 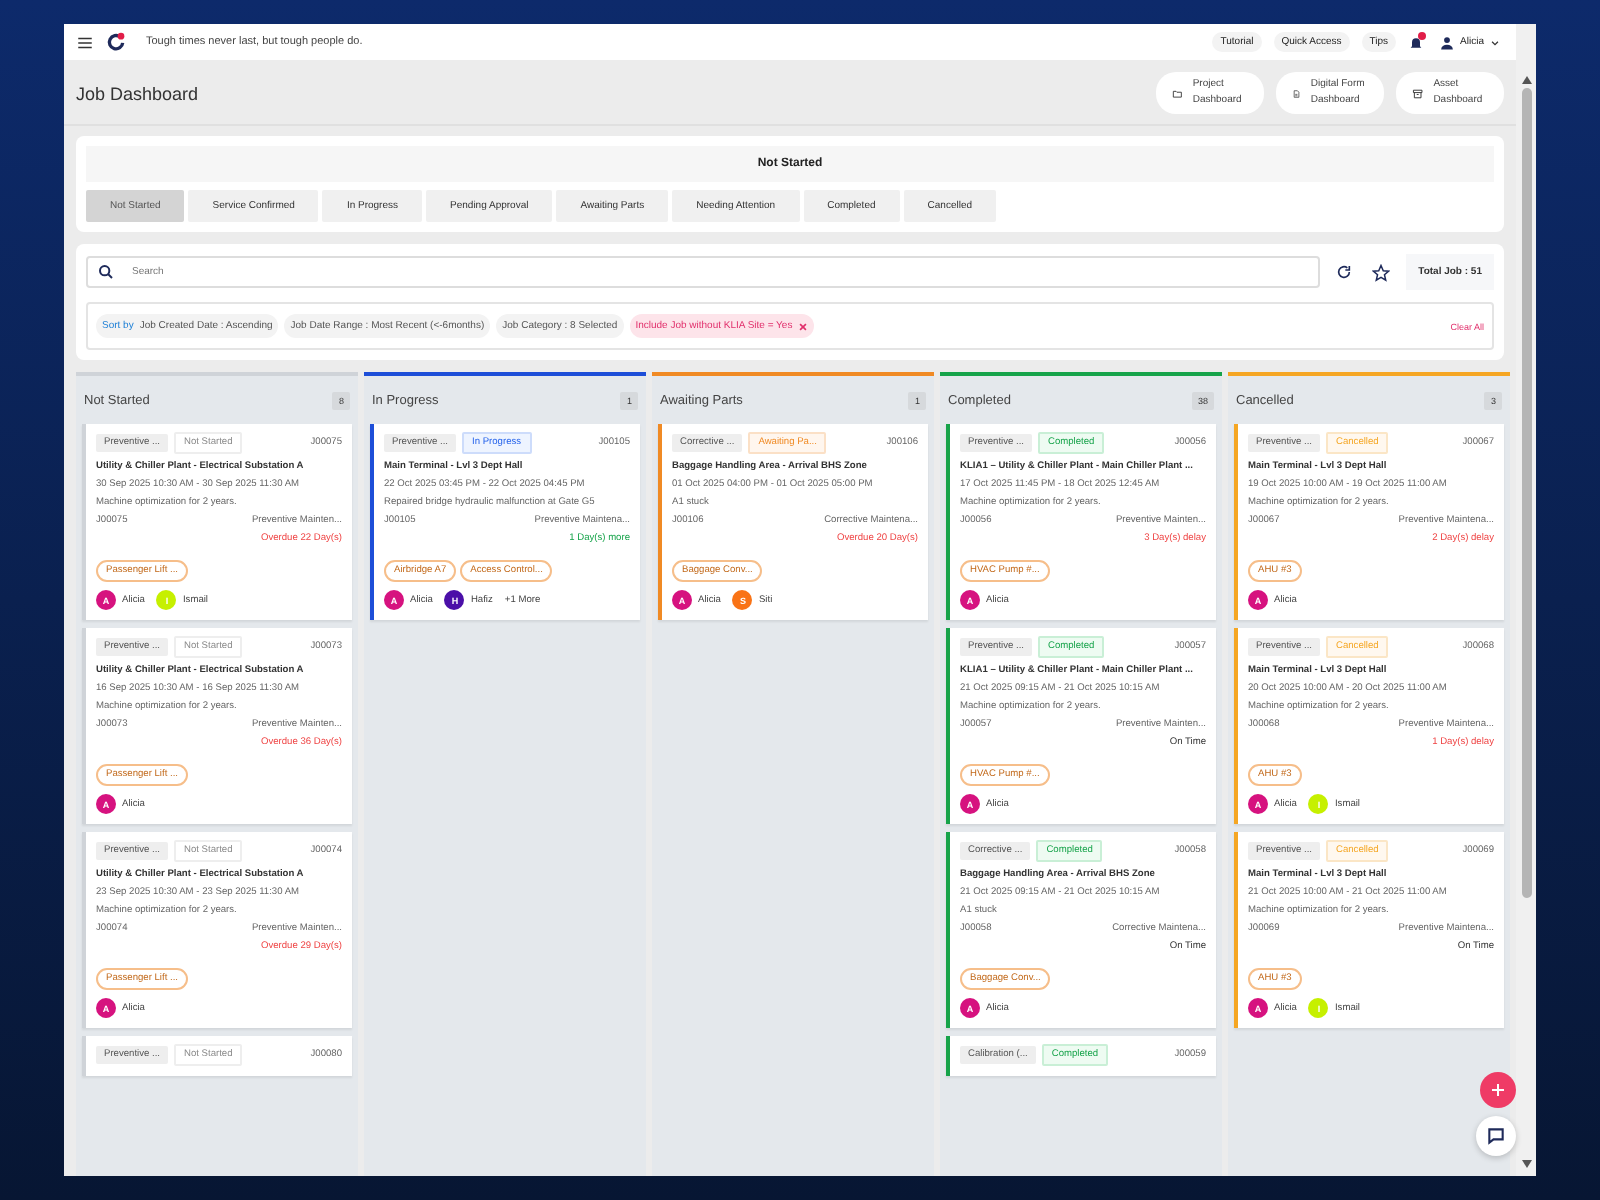 I want to click on chevron-down-icon, so click(x=1495, y=42).